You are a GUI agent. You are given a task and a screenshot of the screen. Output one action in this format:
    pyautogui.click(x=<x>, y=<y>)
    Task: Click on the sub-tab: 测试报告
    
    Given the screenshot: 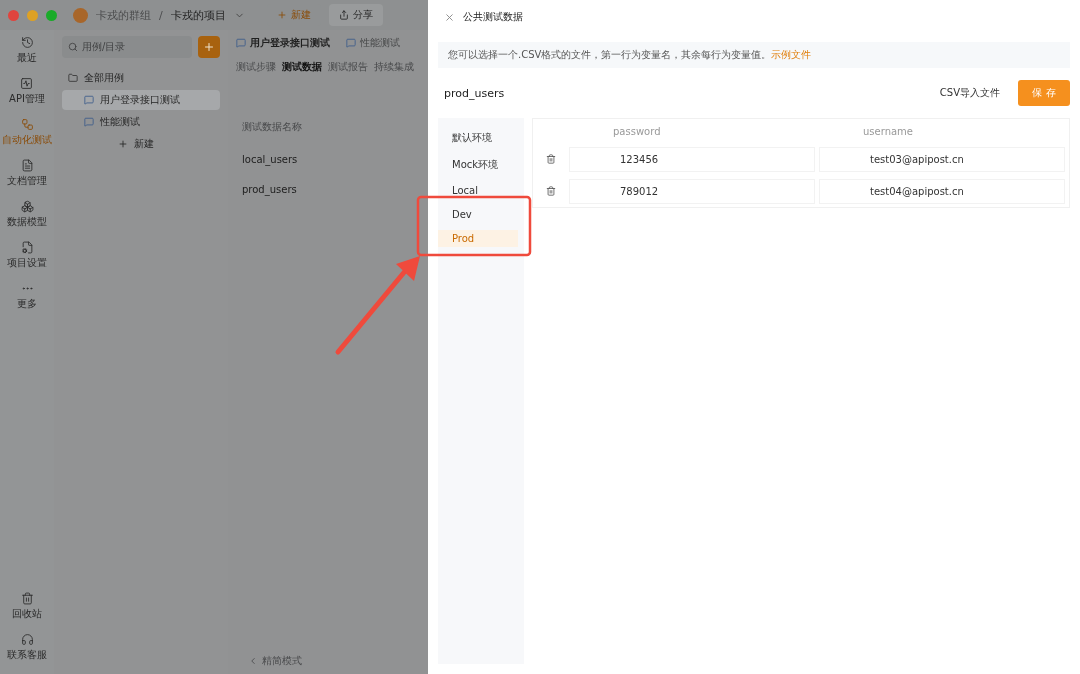 What is the action you would take?
    pyautogui.click(x=348, y=67)
    